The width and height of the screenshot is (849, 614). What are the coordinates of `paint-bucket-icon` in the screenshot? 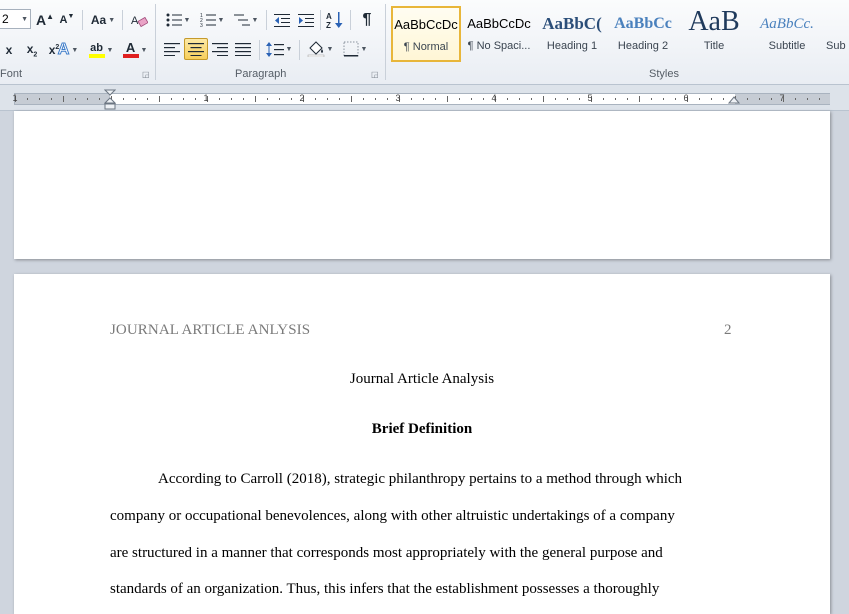 It's located at (315, 49).